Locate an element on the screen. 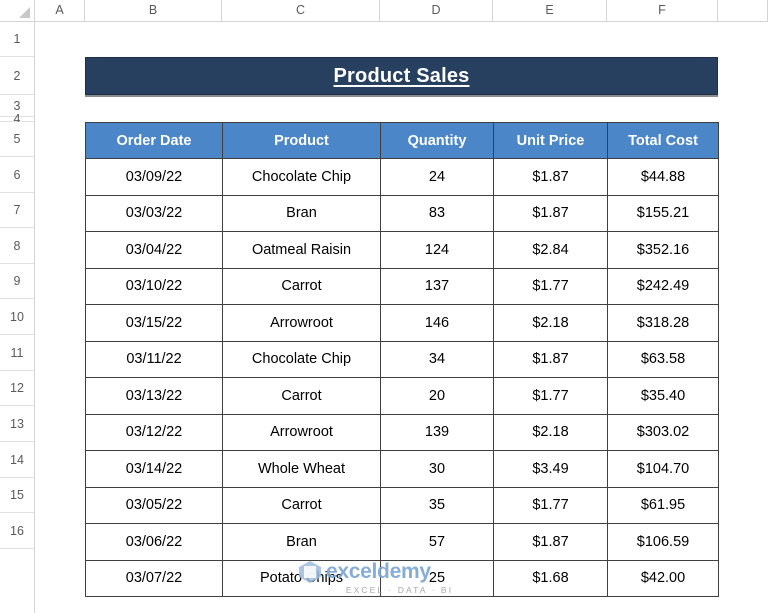 The width and height of the screenshot is (768, 613). table-row: 03/07/22 Potato Chips 25 $1.68 $42.00 is located at coordinates (402, 578).